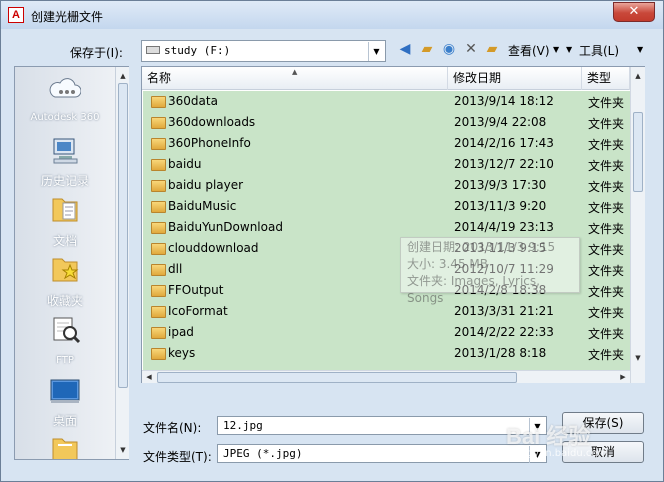  What do you see at coordinates (196, 290) in the screenshot?
I see `file-name: FFOutput` at bounding box center [196, 290].